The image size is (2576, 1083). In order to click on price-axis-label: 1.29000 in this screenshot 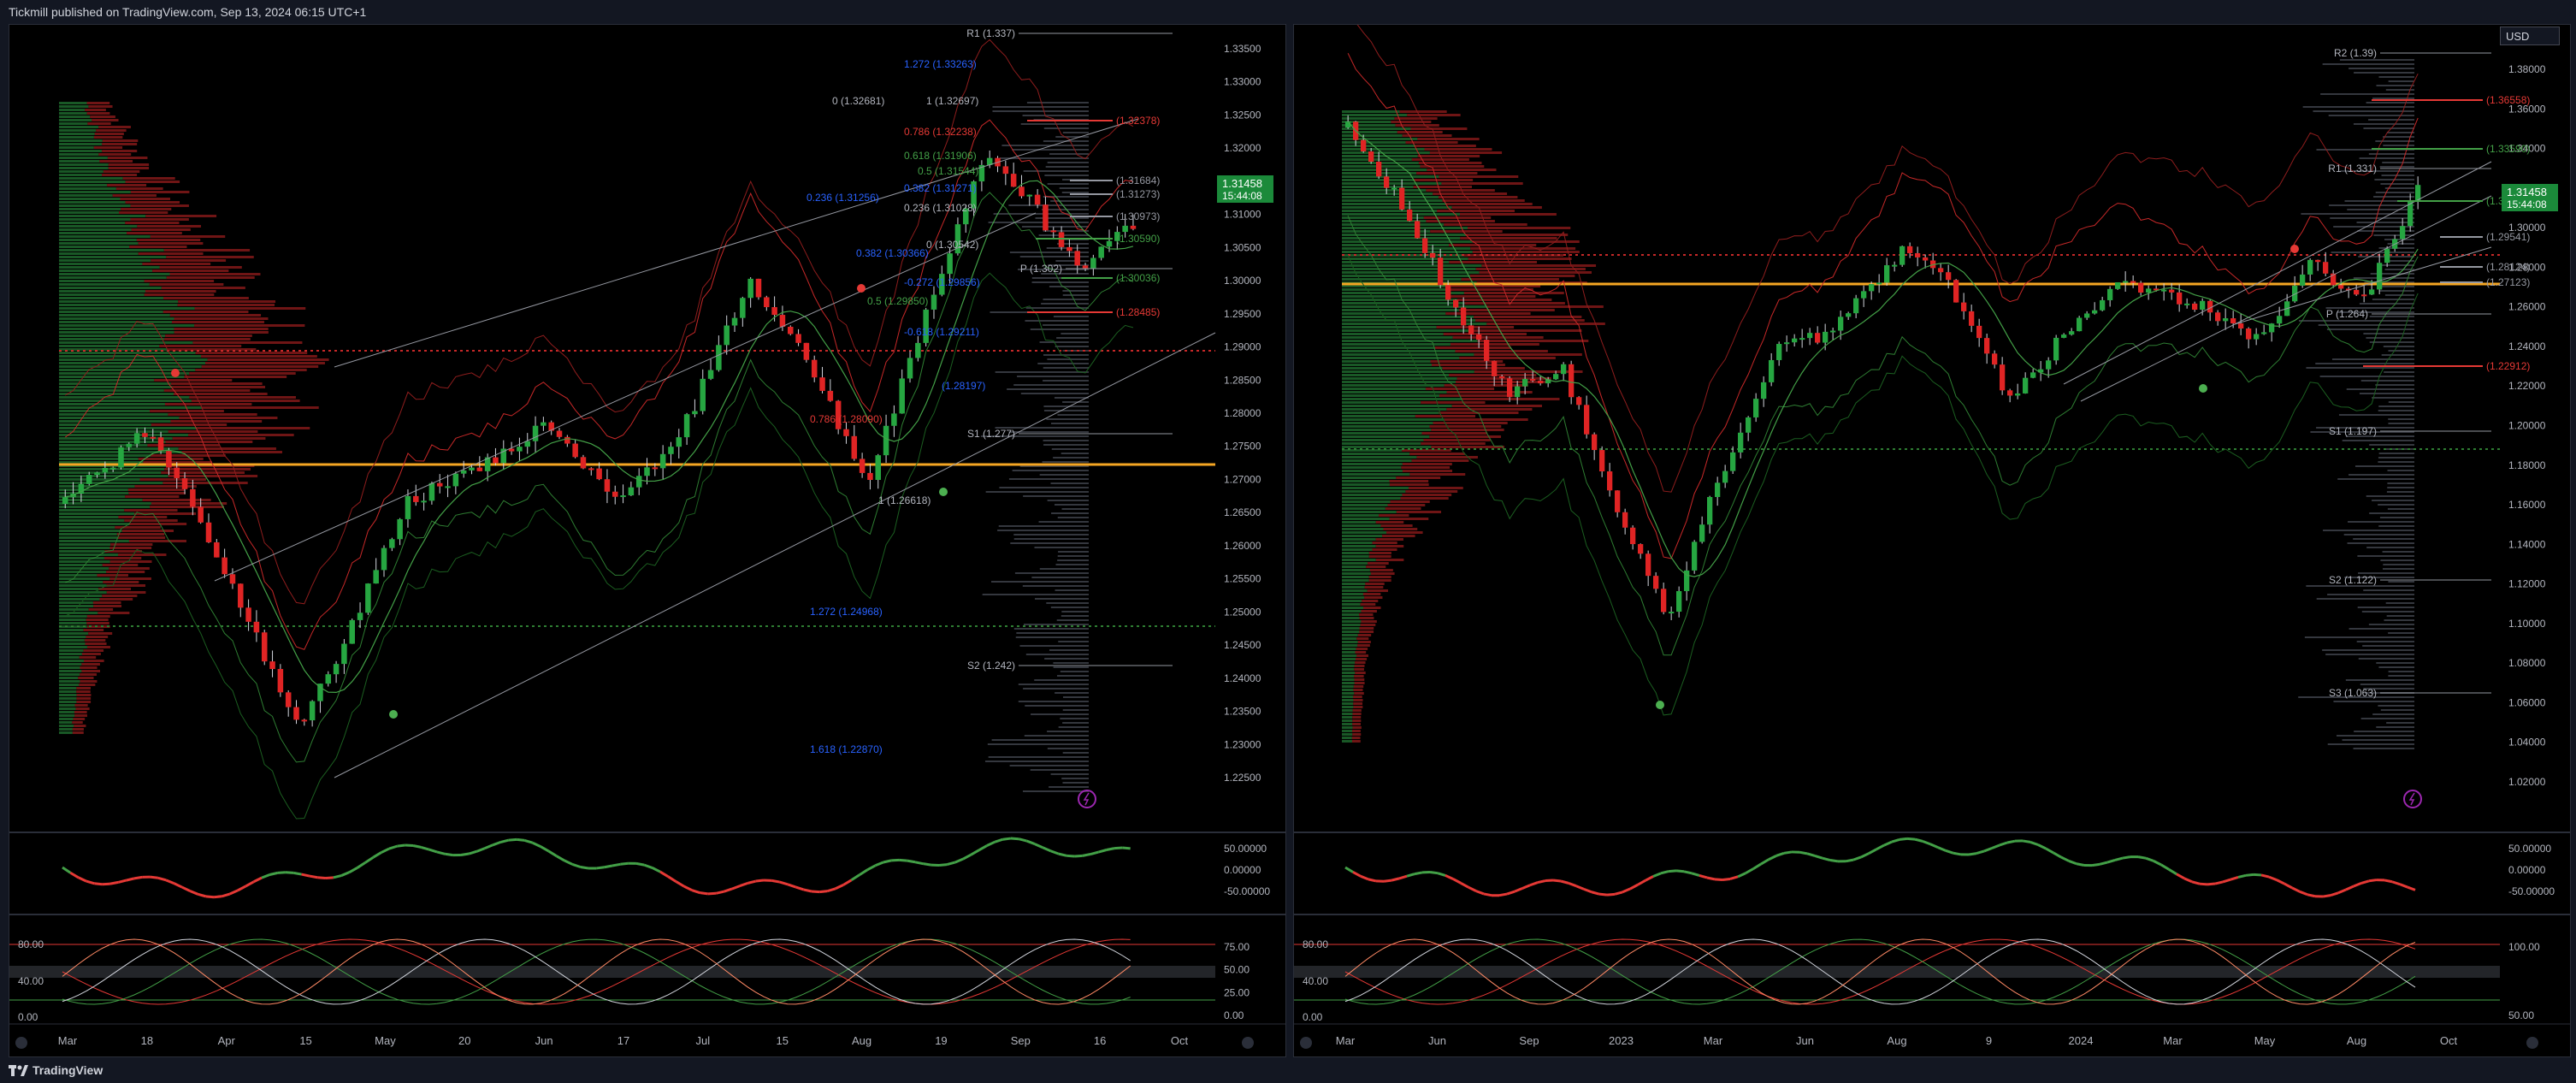, I will do `click(1242, 347)`.